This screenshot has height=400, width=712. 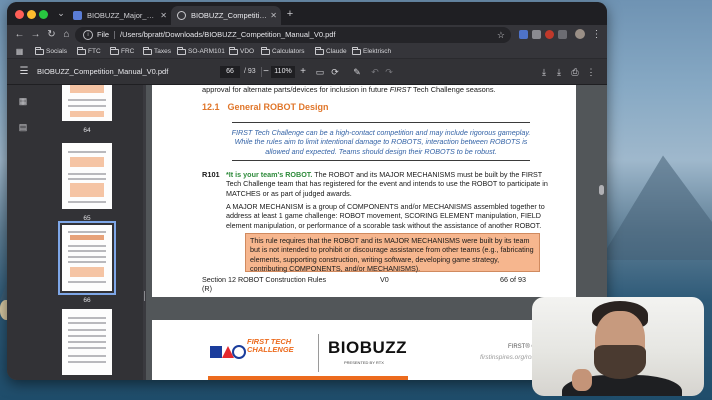 I want to click on biobuzz-logo-text: BIOBUZZ, so click(x=368, y=347).